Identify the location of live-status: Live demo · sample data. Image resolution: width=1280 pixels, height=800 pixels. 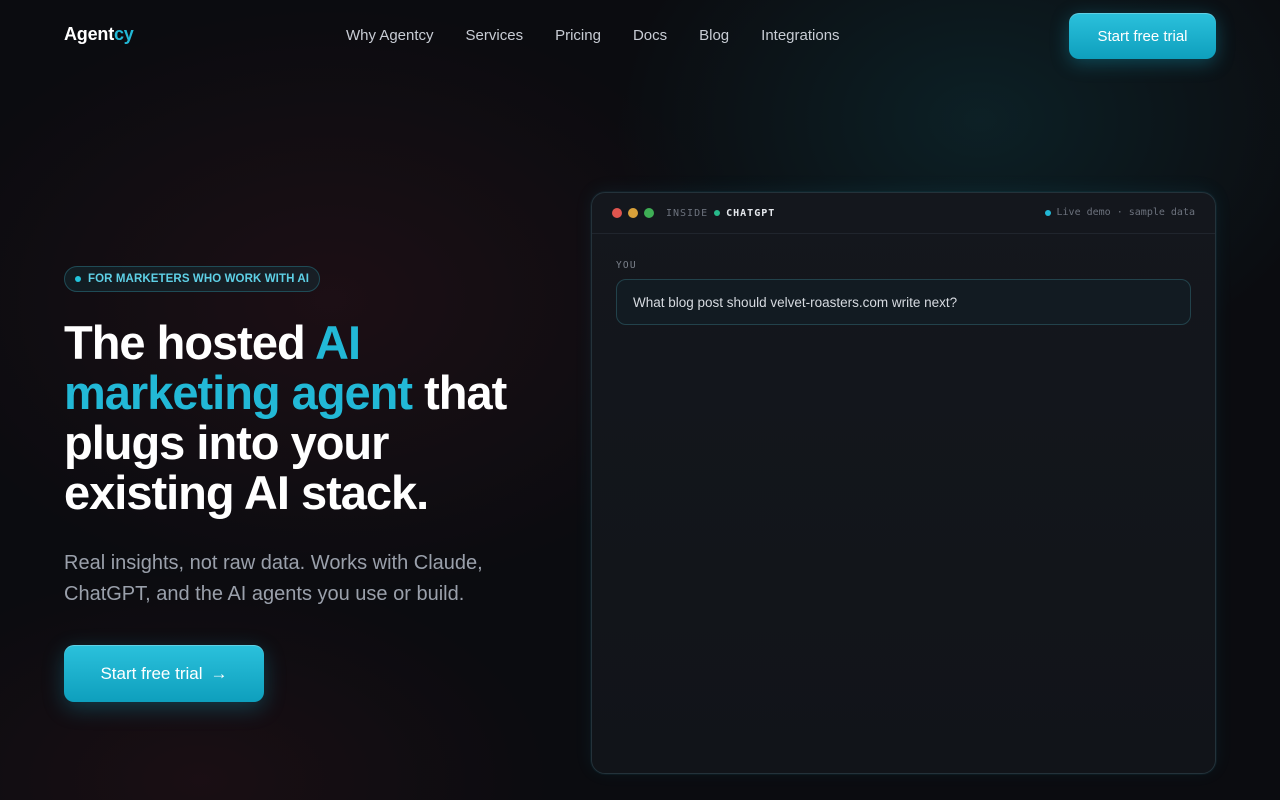
(1119, 212).